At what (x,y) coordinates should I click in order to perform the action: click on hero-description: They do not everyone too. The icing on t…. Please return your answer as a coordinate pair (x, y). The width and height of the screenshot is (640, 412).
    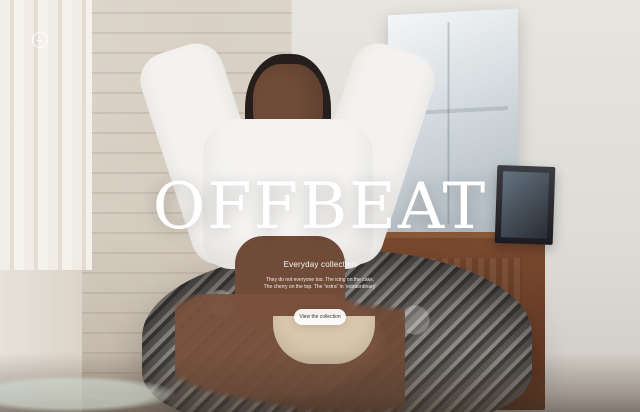
    Looking at the image, I should click on (320, 284).